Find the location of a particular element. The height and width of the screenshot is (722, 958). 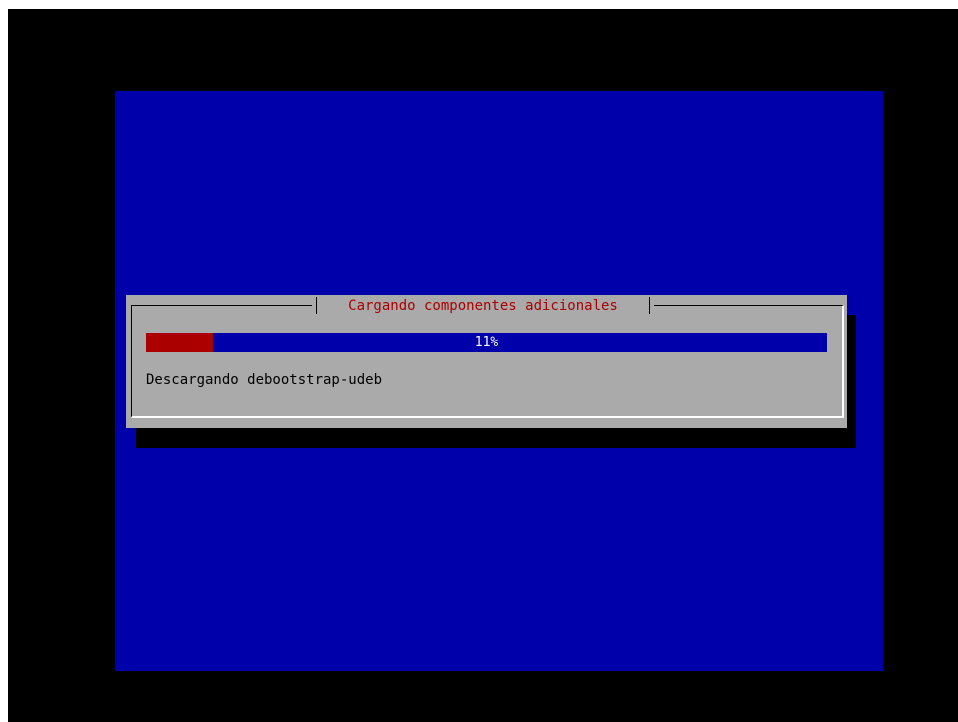

title-left-separator is located at coordinates (316, 305).